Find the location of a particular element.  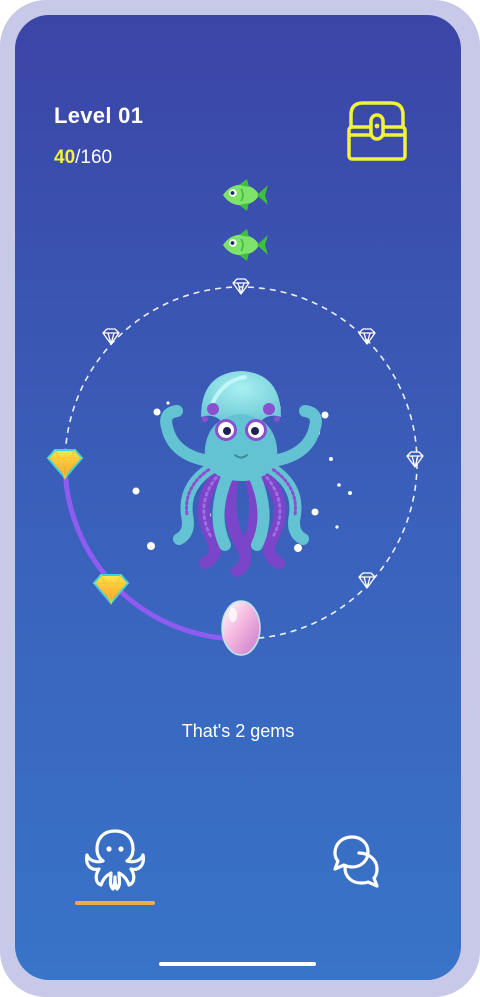

octopus-icon is located at coordinates (115, 860).